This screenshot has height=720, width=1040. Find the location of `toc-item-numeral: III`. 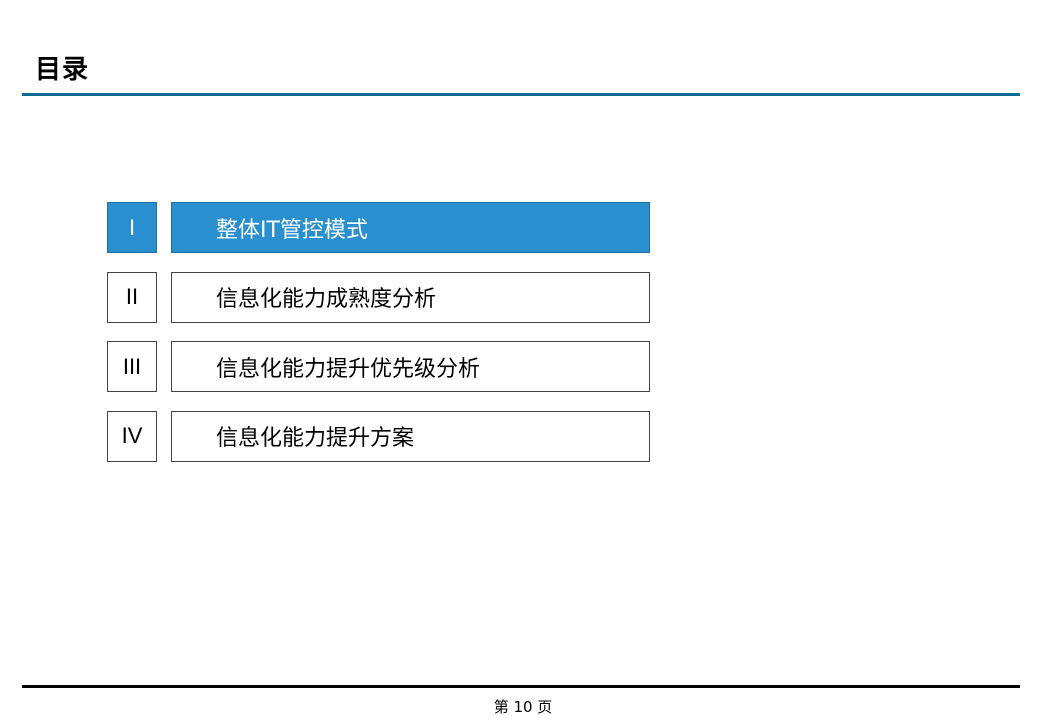

toc-item-numeral: III is located at coordinates (132, 366).